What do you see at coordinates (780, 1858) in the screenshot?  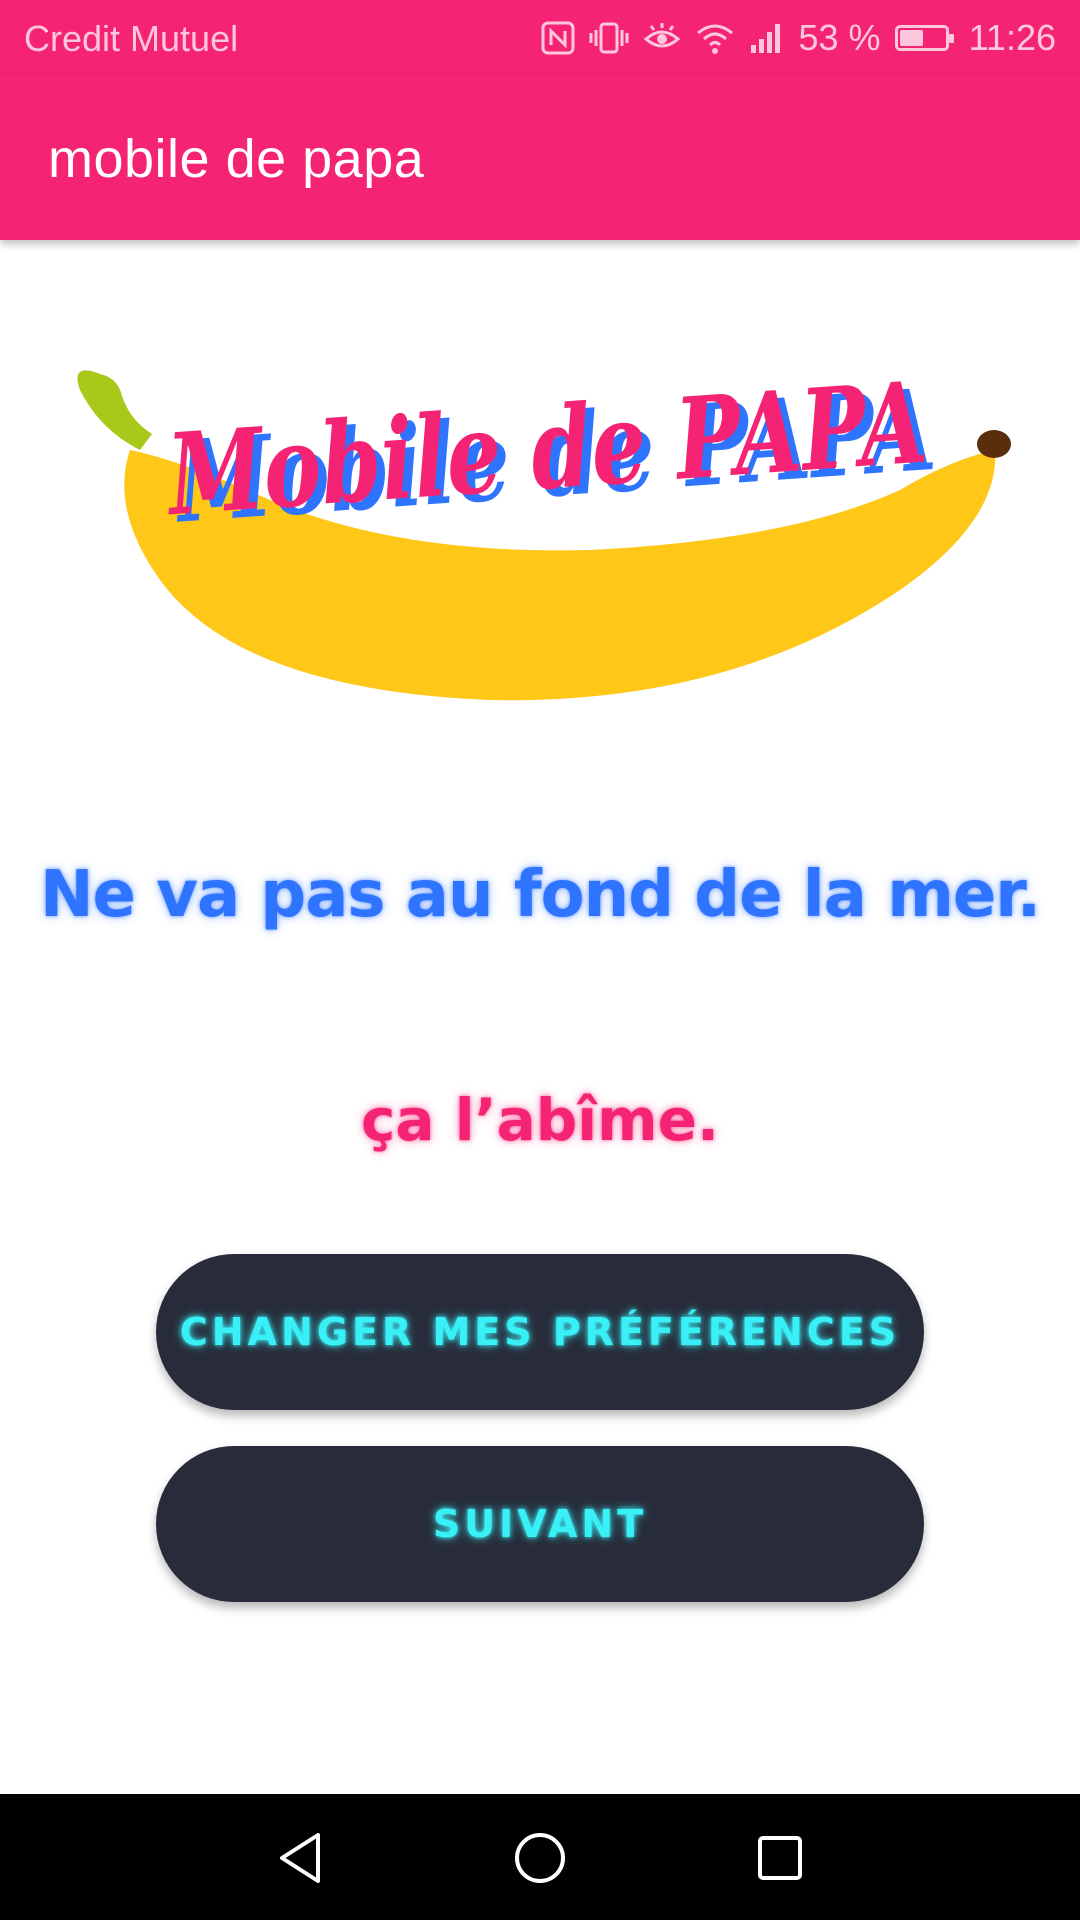 I see `recent-apps-icon` at bounding box center [780, 1858].